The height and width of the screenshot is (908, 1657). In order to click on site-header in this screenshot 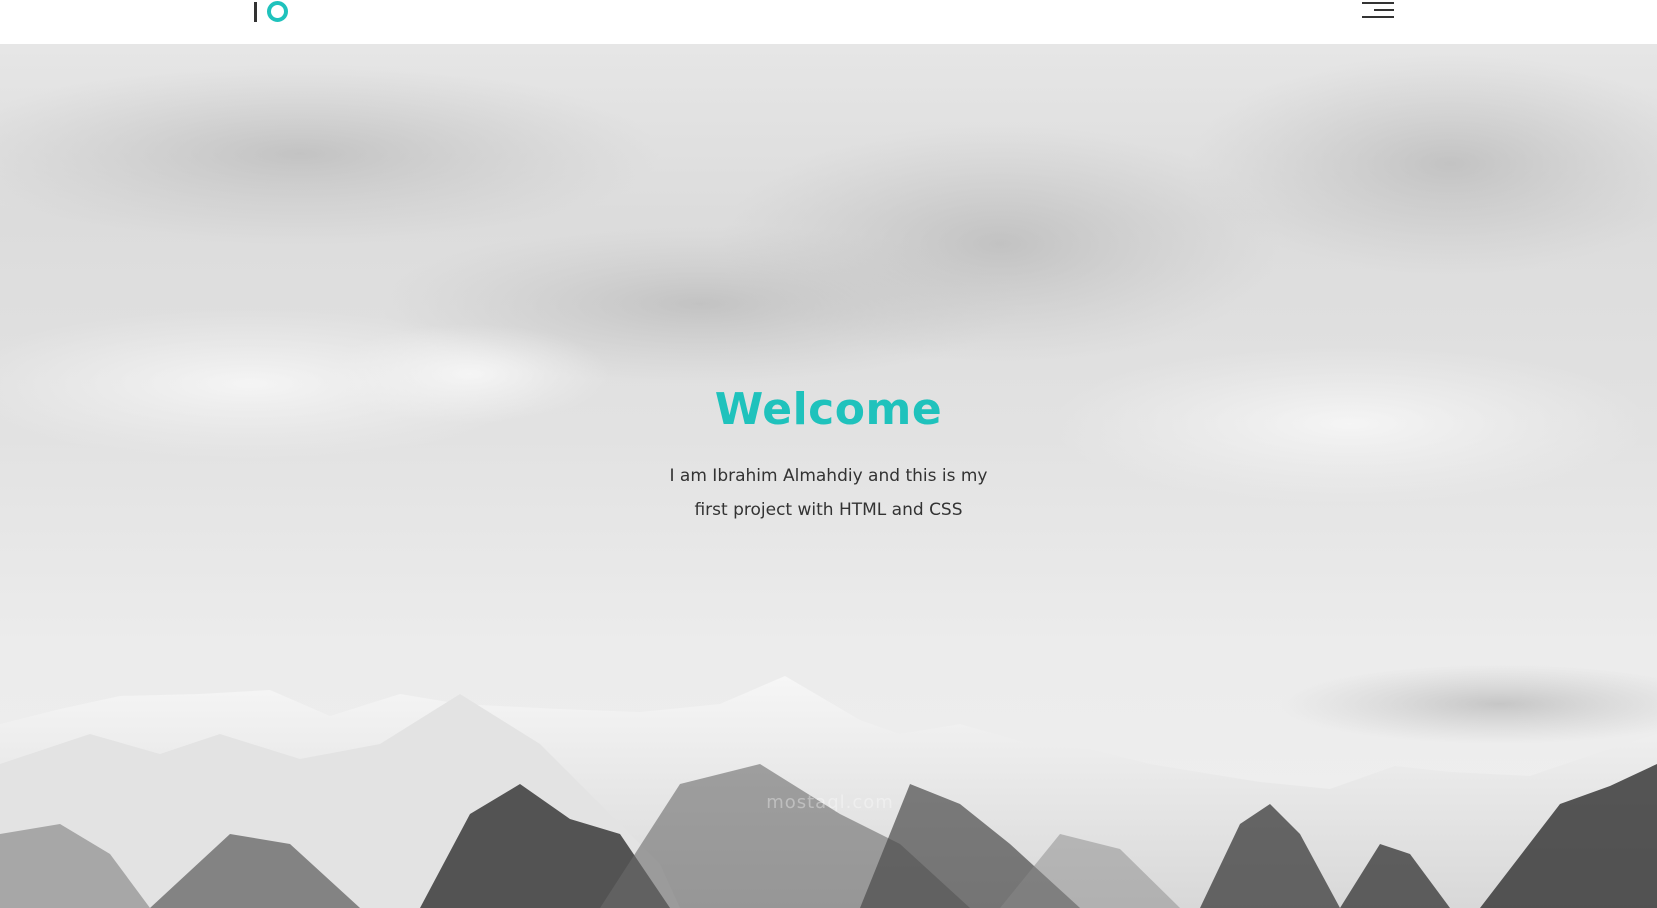, I will do `click(828, 22)`.